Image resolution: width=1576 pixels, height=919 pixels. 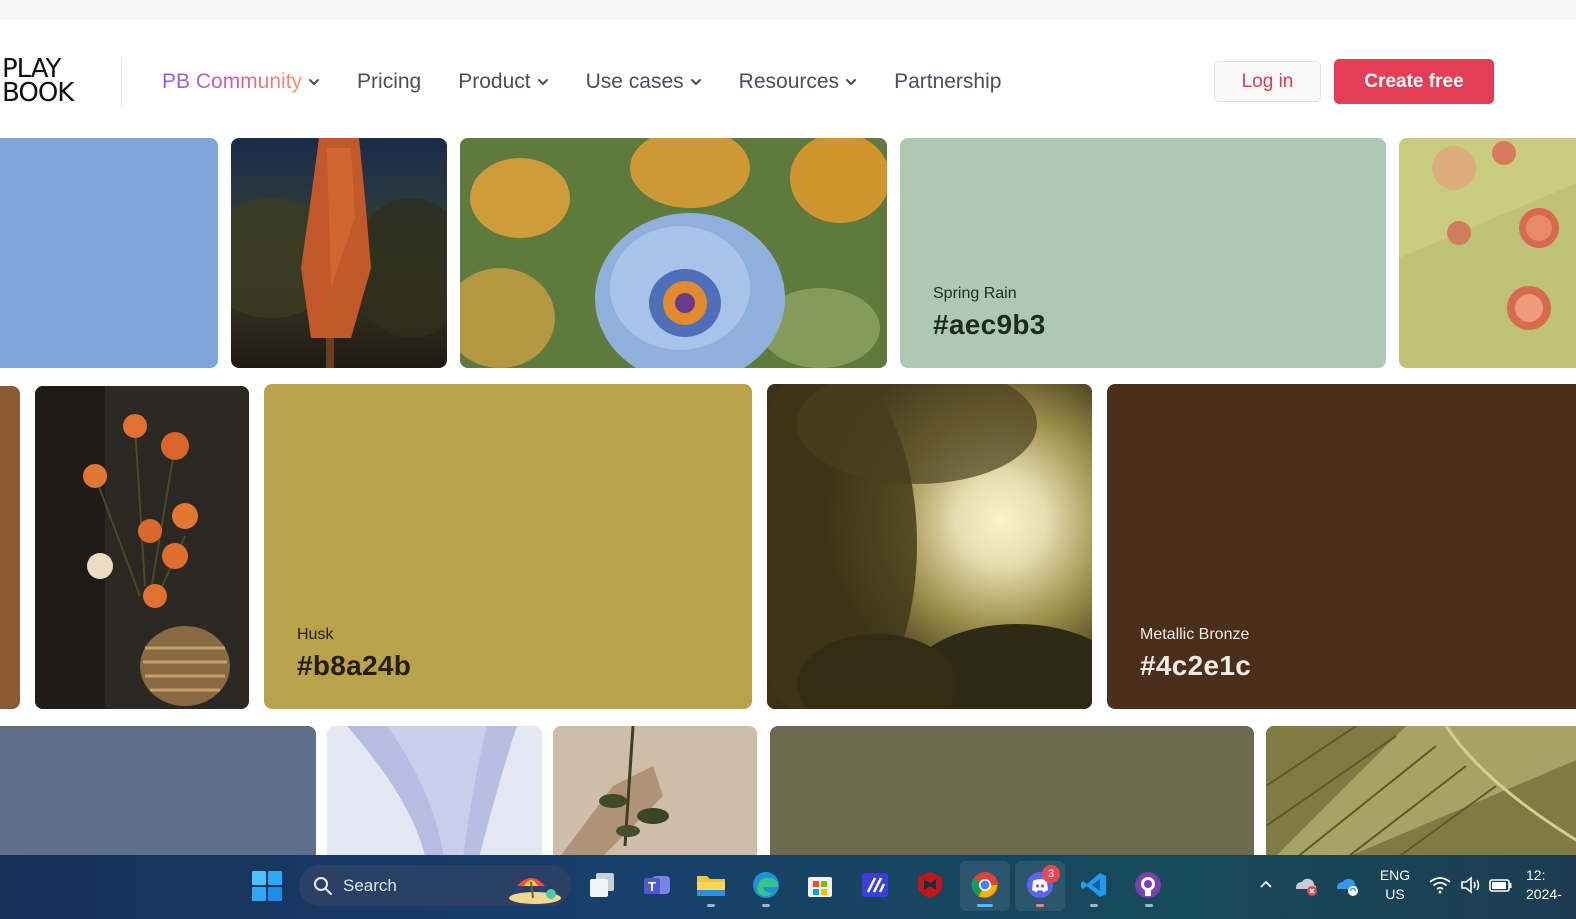 I want to click on mcafee-icon, so click(x=930, y=885).